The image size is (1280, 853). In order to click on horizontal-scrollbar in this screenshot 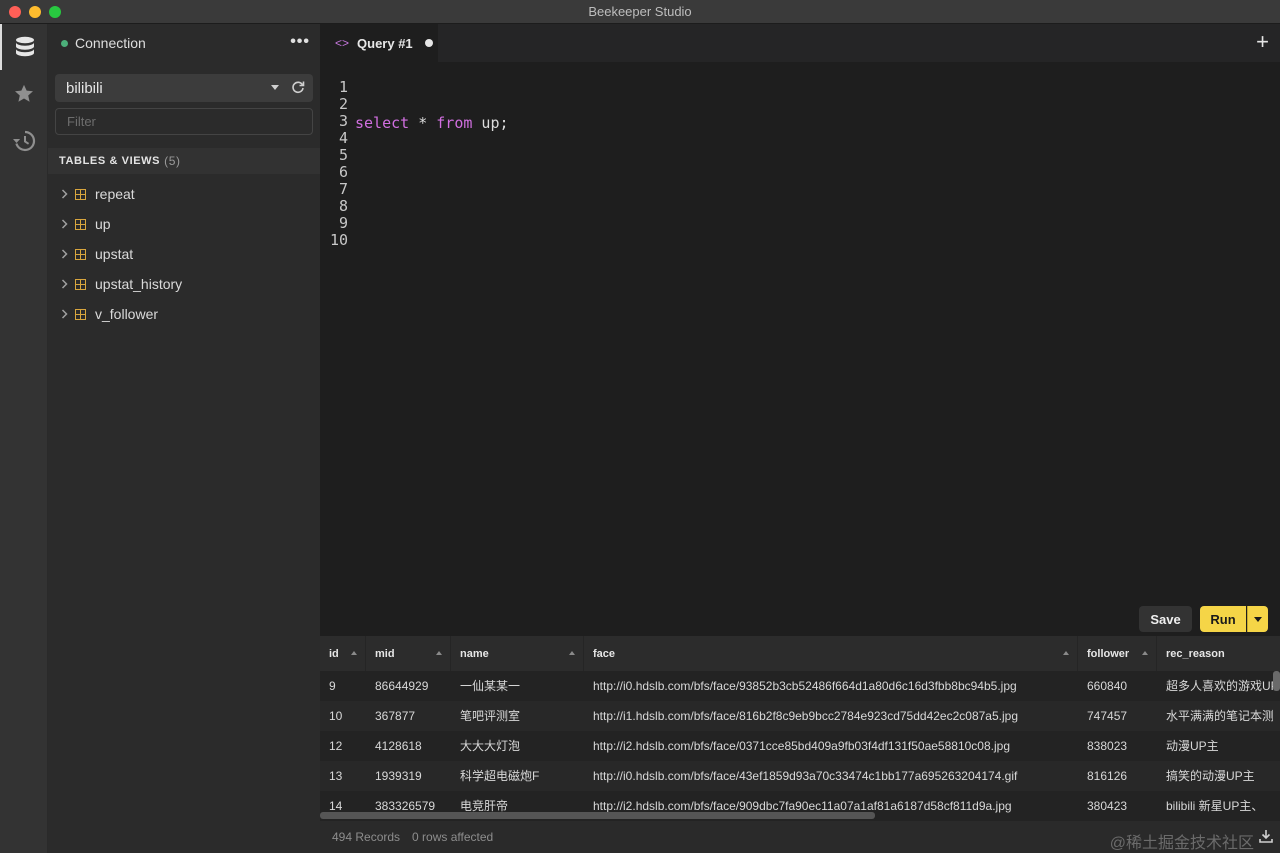, I will do `click(597, 815)`.